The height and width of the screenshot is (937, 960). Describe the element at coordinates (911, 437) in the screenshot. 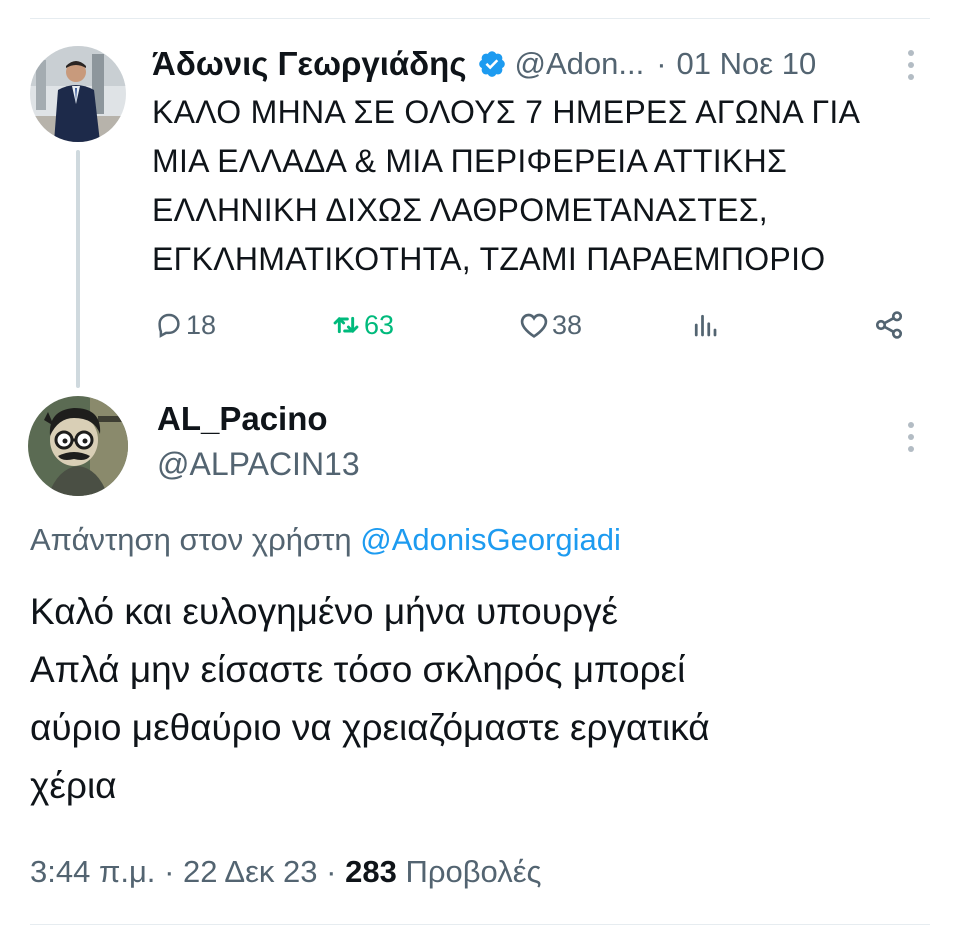

I see `reply-post-more-icon` at that location.